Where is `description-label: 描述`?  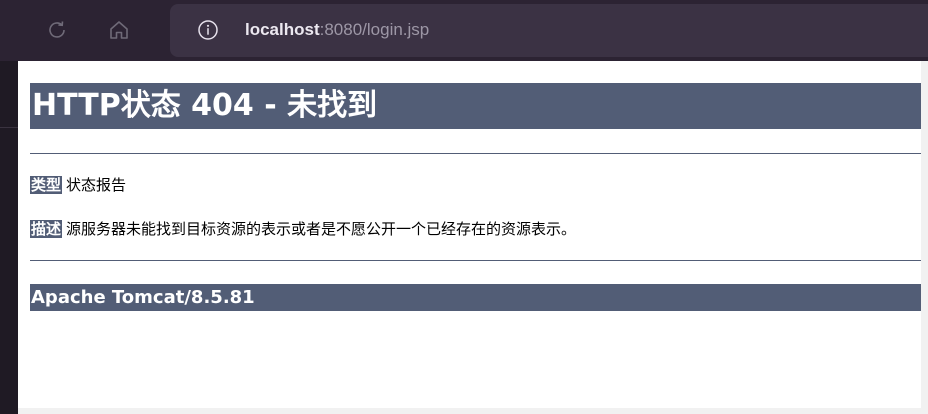
description-label: 描述 is located at coordinates (46, 229).